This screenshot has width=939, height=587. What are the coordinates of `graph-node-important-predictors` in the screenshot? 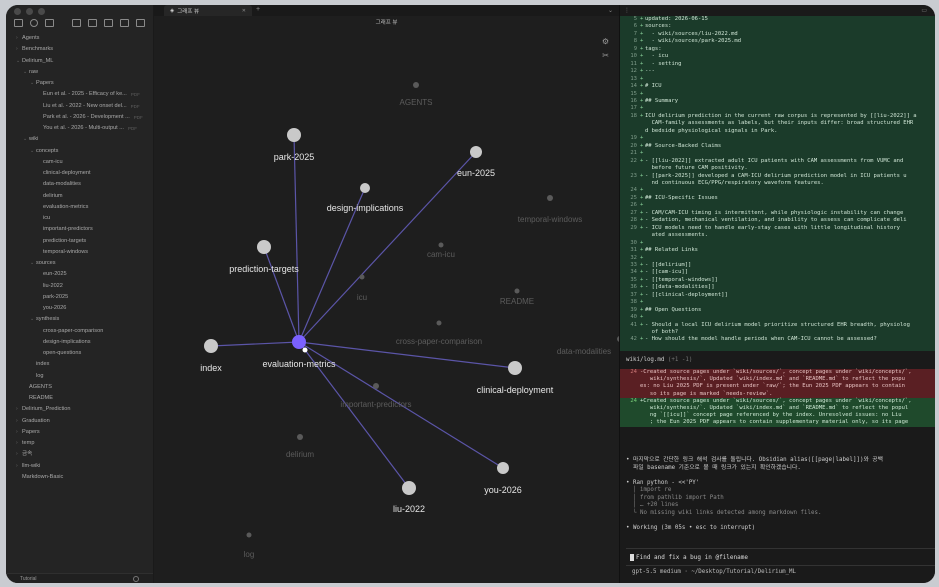 It's located at (376, 386).